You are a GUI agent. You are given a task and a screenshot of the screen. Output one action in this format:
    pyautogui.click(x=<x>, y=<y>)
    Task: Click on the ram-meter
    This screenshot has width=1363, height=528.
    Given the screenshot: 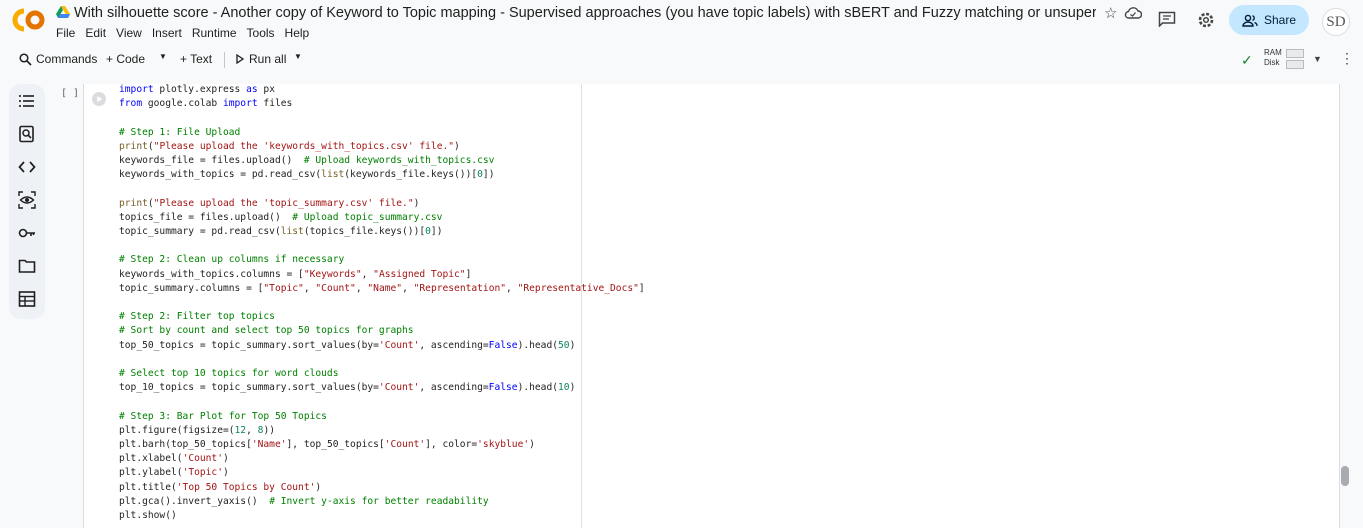 What is the action you would take?
    pyautogui.click(x=1295, y=53)
    